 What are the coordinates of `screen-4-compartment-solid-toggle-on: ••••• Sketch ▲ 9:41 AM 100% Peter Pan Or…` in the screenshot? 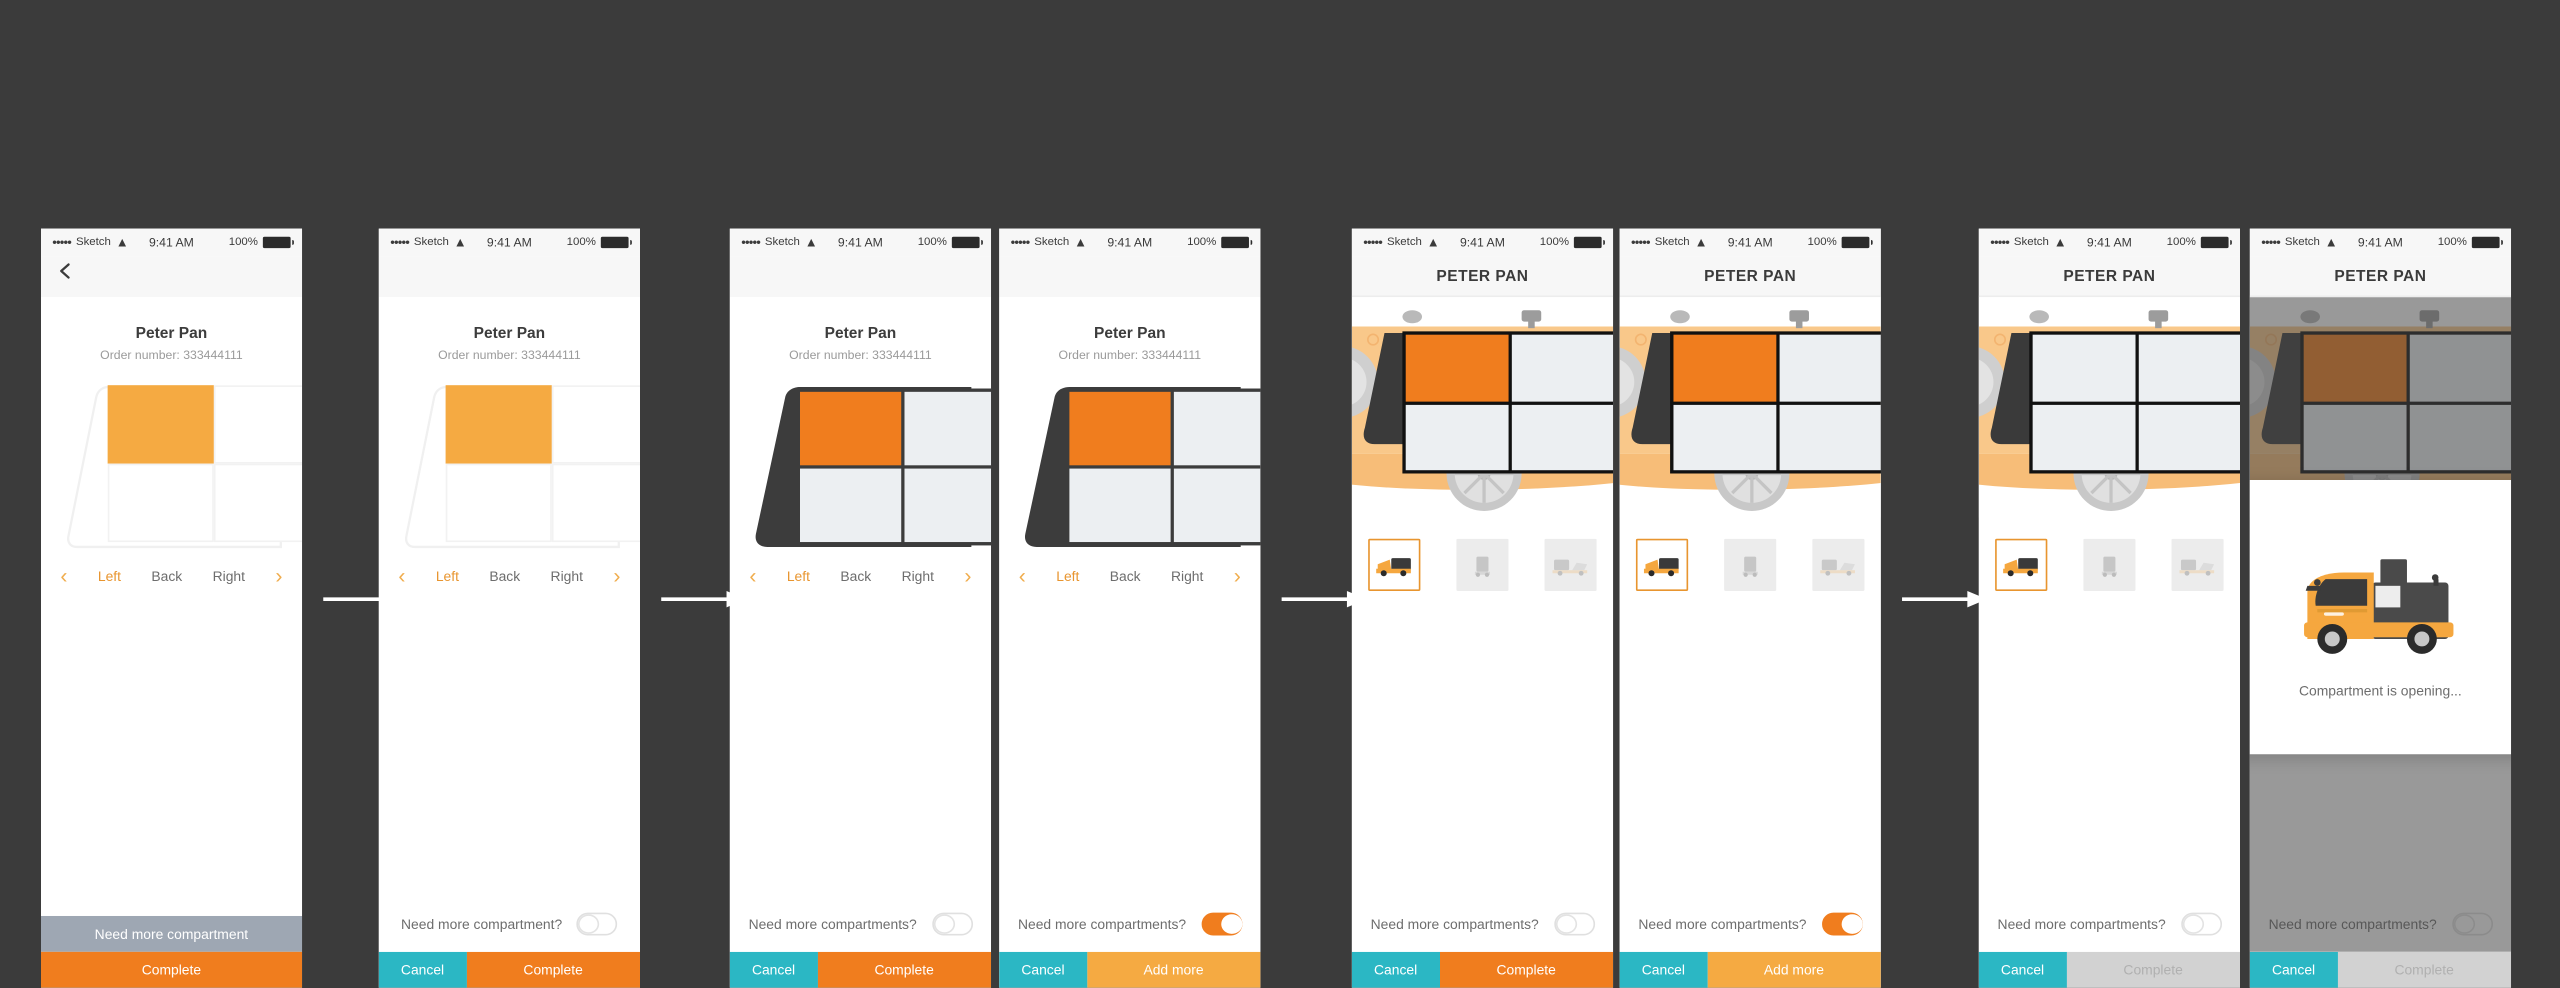 It's located at (1130, 608).